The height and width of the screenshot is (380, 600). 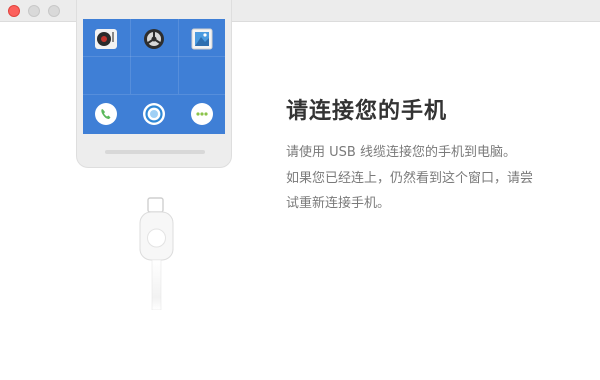 What do you see at coordinates (54, 11) in the screenshot?
I see `maximize-button` at bounding box center [54, 11].